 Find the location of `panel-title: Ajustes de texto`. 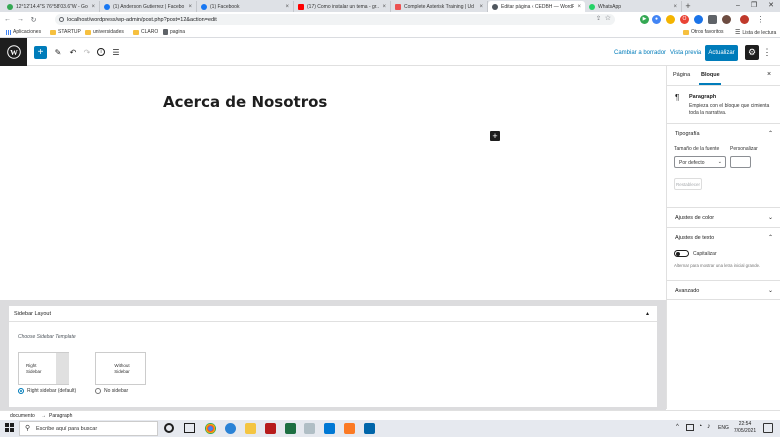

panel-title: Ajustes de texto is located at coordinates (694, 238).